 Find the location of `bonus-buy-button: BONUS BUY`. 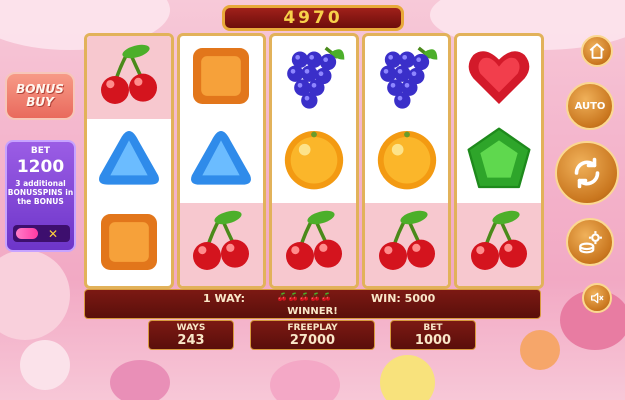

bonus-buy-button: BONUS BUY is located at coordinates (40, 96).